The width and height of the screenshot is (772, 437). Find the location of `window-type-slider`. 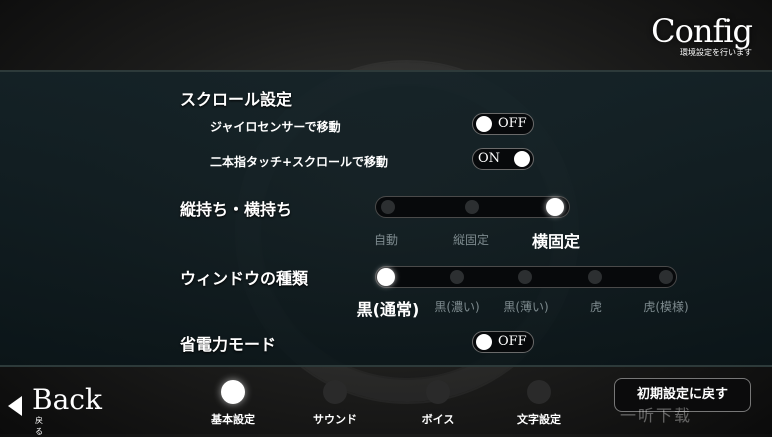

window-type-slider is located at coordinates (526, 277).